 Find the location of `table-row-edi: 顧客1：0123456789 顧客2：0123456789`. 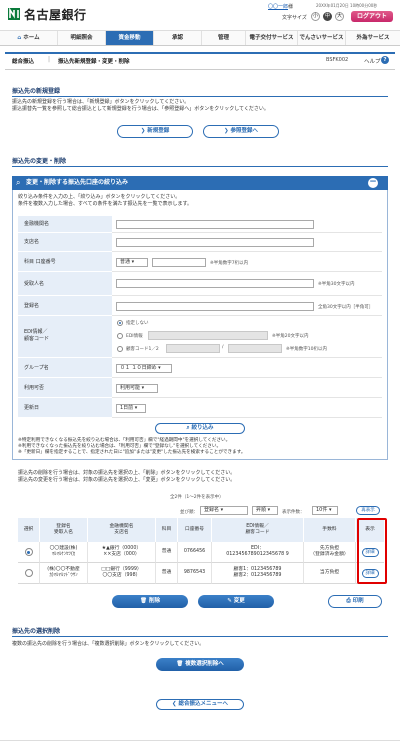

table-row-edi: 顧客1：0123456789 顧客2：0123456789 is located at coordinates (258, 573).